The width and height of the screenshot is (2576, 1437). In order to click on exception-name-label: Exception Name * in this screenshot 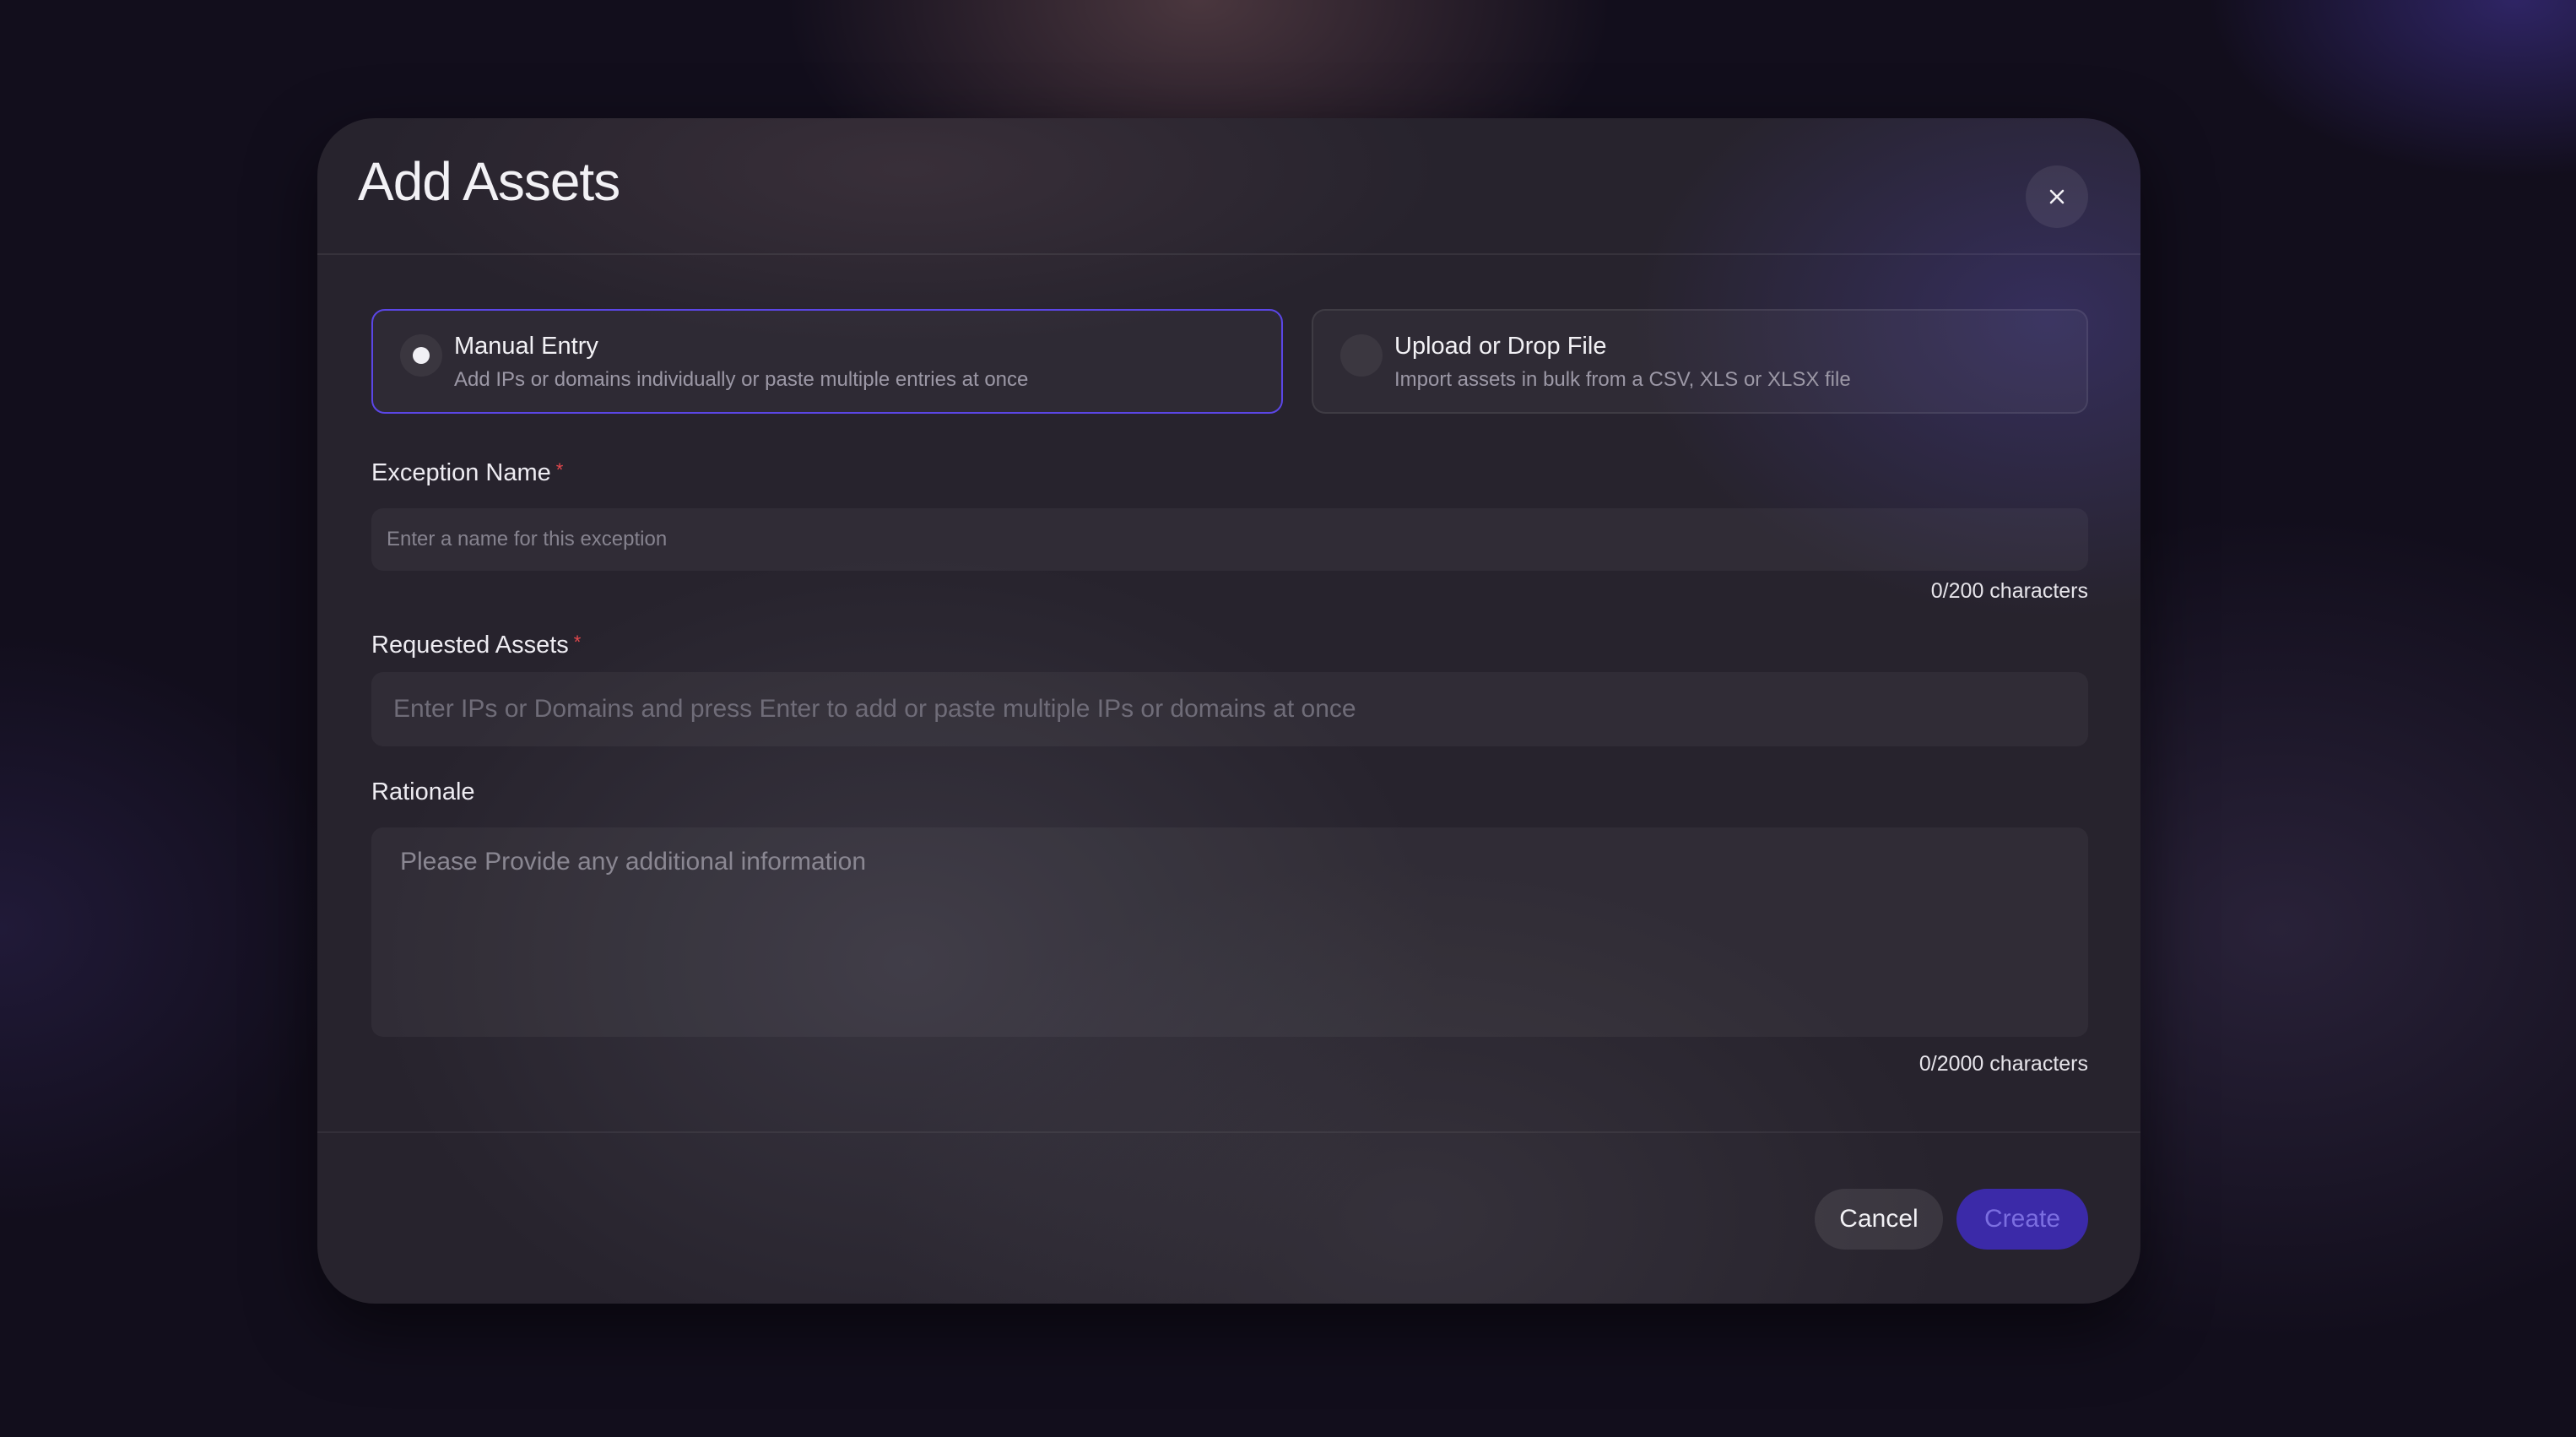, I will do `click(467, 473)`.